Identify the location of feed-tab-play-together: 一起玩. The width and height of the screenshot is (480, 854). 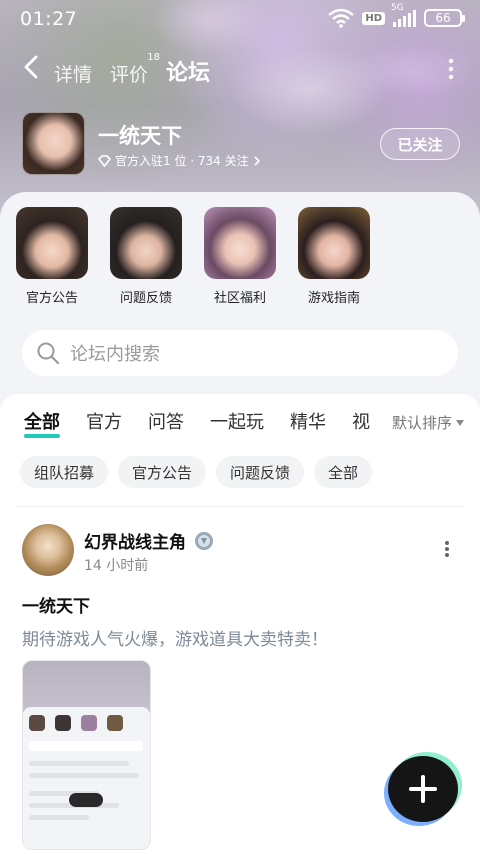
(237, 421).